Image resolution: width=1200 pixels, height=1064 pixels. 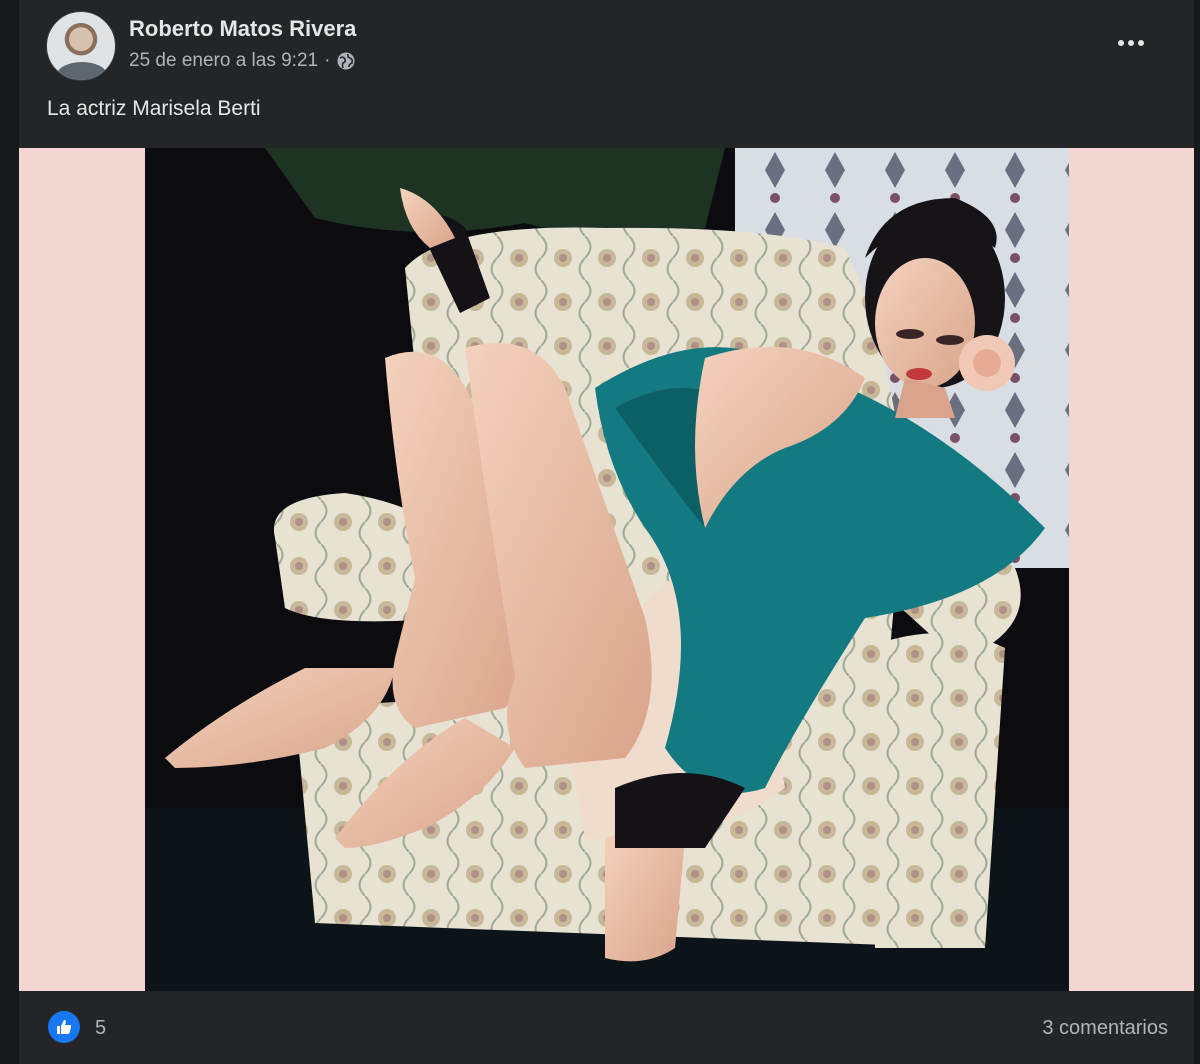 I want to click on author-name: Roberto Matos Rivera, so click(x=242, y=29).